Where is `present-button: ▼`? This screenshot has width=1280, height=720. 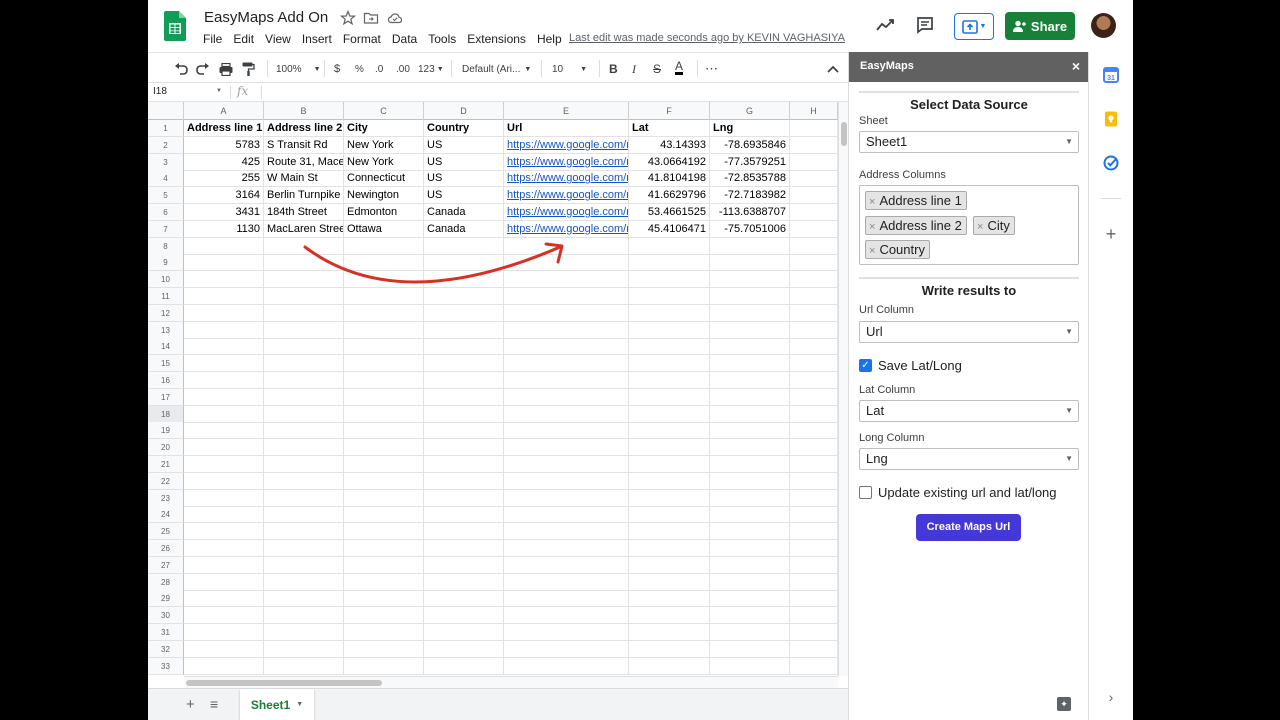 present-button: ▼ is located at coordinates (974, 26).